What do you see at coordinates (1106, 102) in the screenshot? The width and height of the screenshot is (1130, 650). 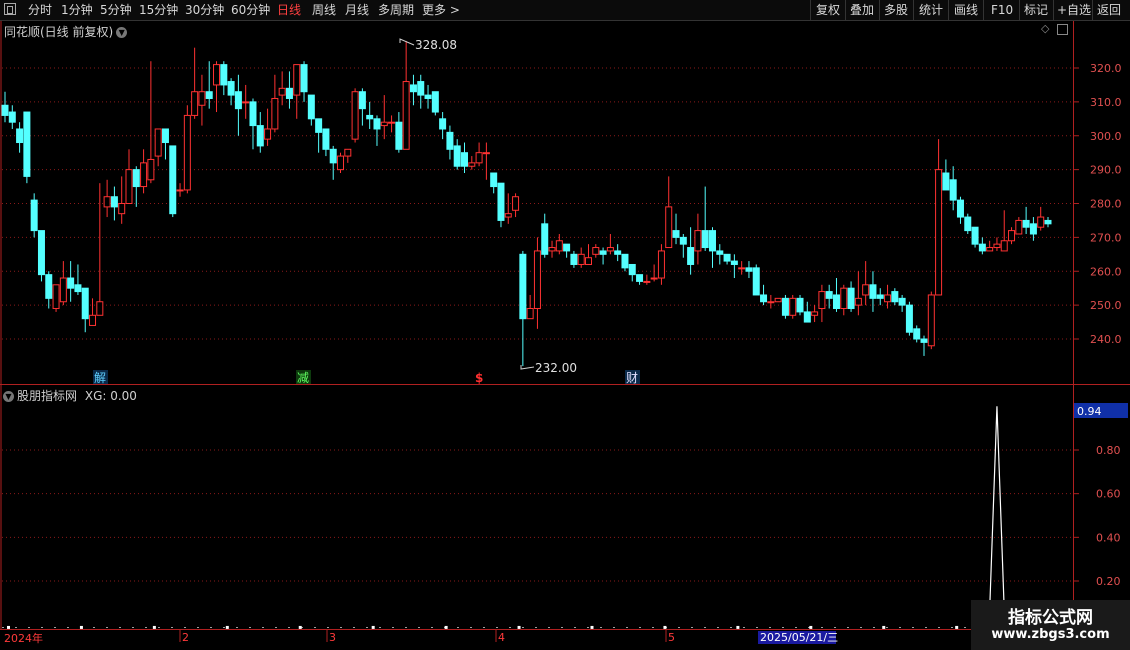 I see `y-tick-label: 310.0` at bounding box center [1106, 102].